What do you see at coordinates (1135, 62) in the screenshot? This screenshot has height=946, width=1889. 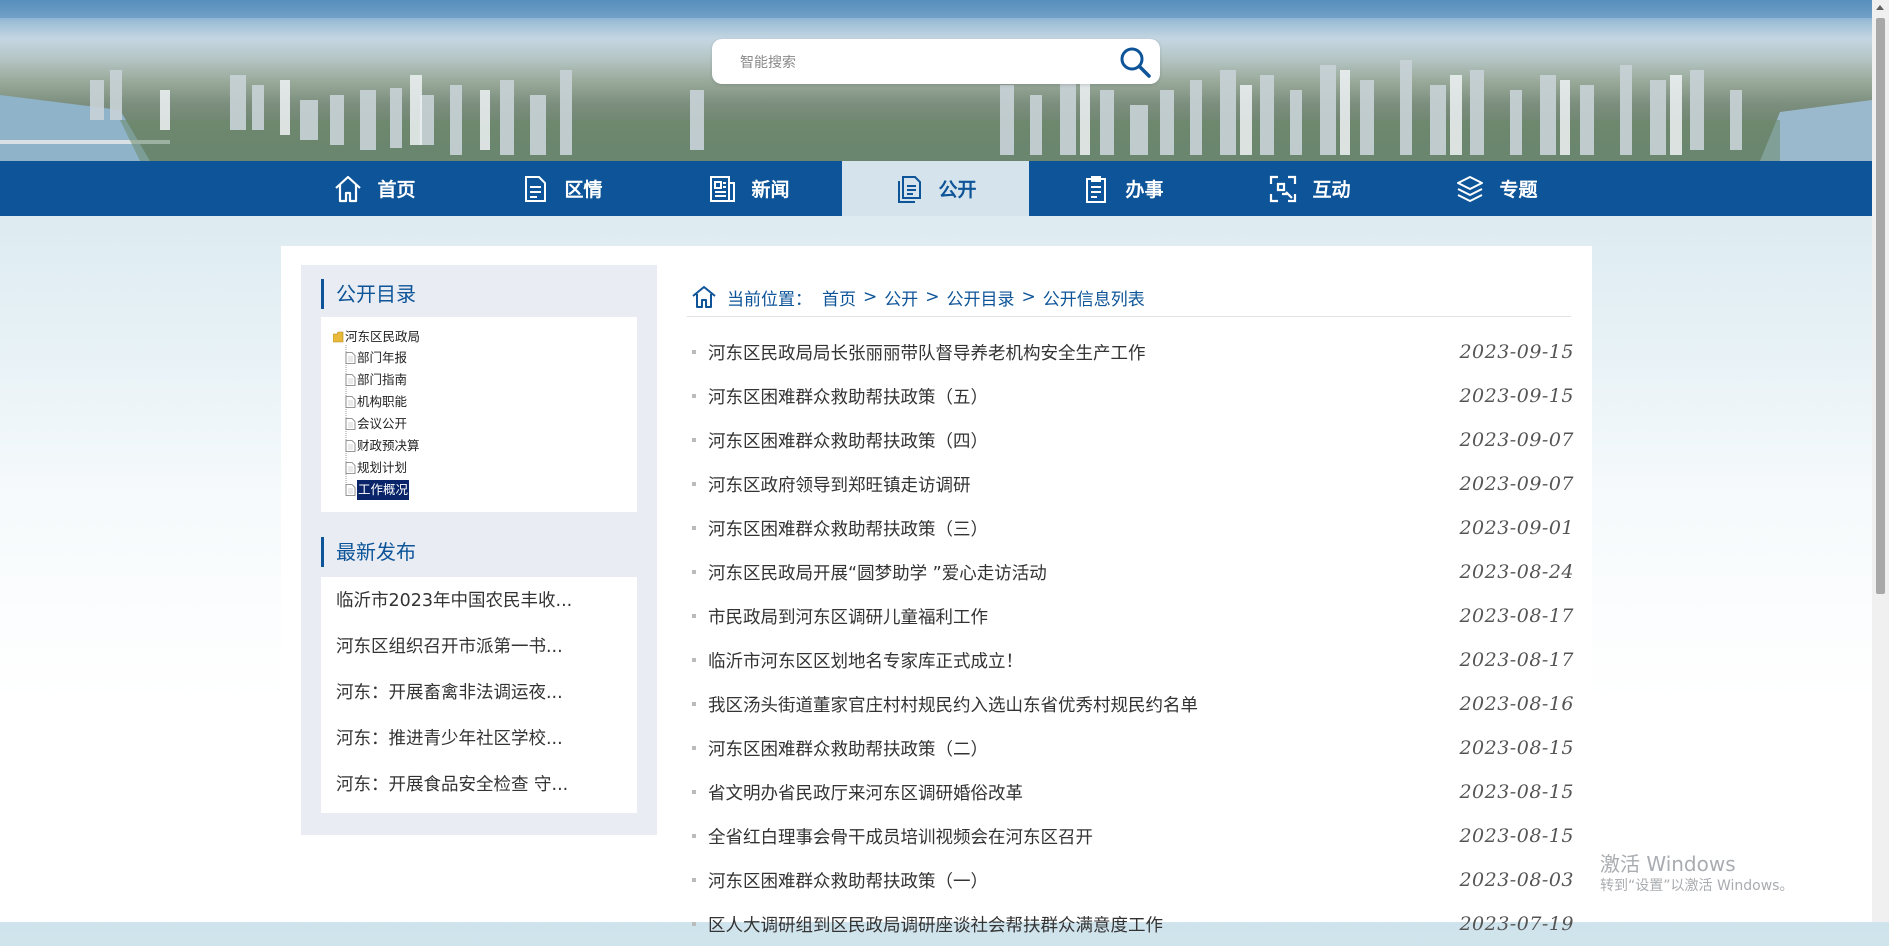 I see `search-button` at bounding box center [1135, 62].